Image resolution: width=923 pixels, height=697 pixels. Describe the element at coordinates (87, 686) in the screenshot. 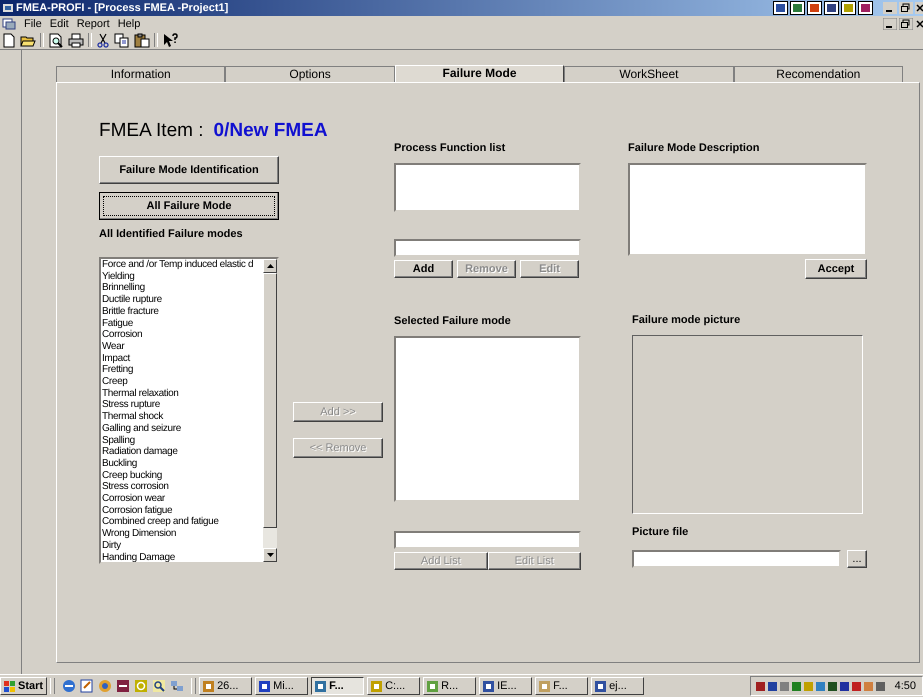

I see `notepad-icon` at that location.